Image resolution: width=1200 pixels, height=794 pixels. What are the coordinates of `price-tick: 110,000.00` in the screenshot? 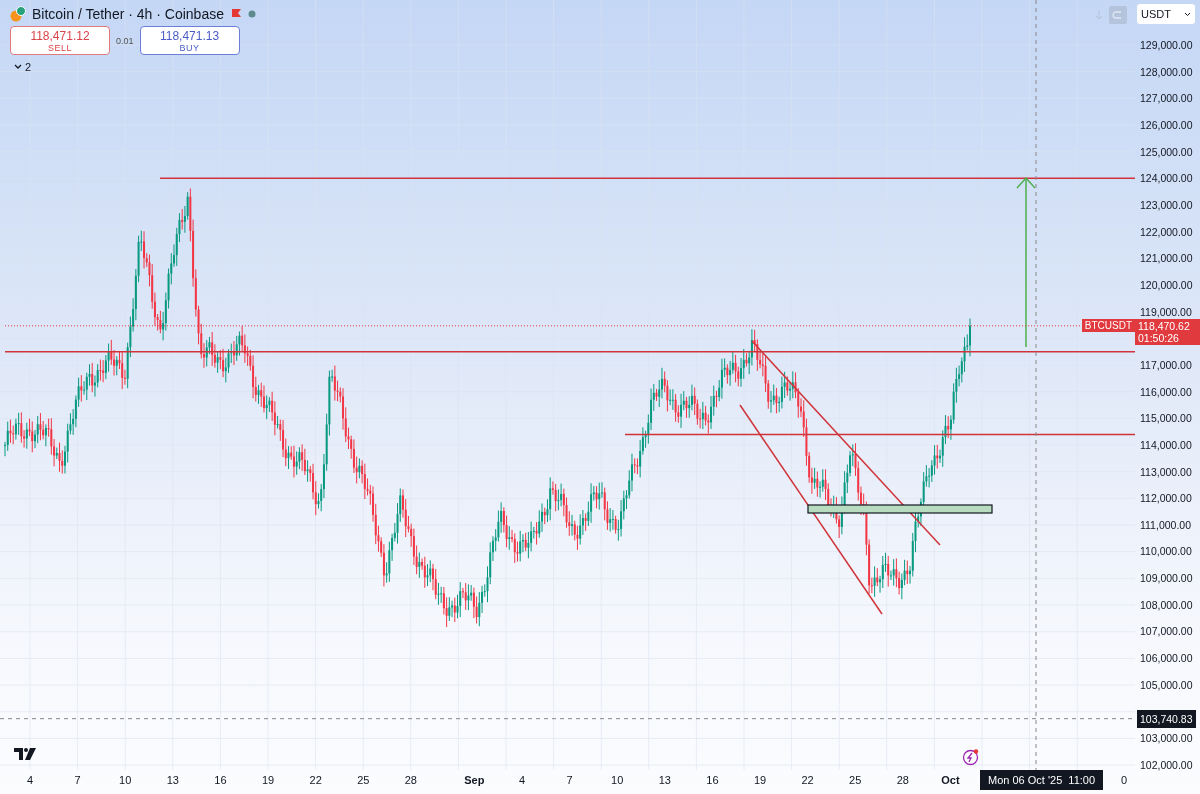 It's located at (1166, 552).